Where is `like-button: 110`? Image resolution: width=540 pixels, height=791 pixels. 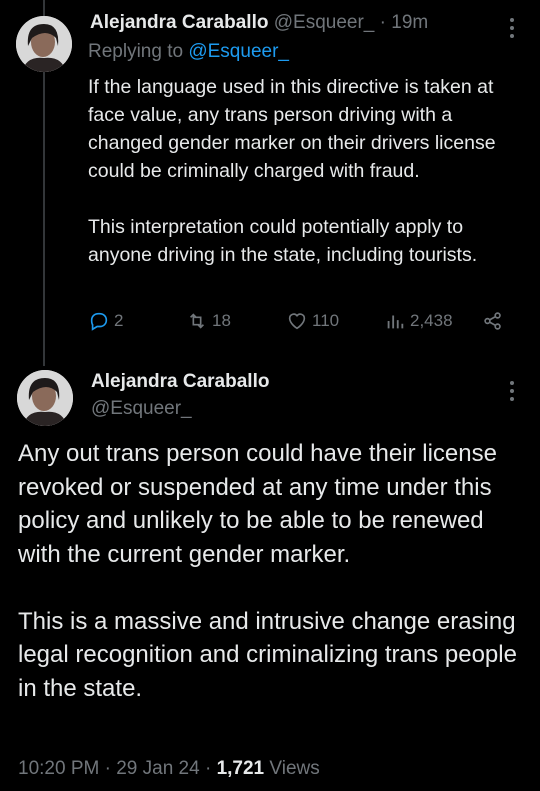
like-button: 110 is located at coordinates (312, 321).